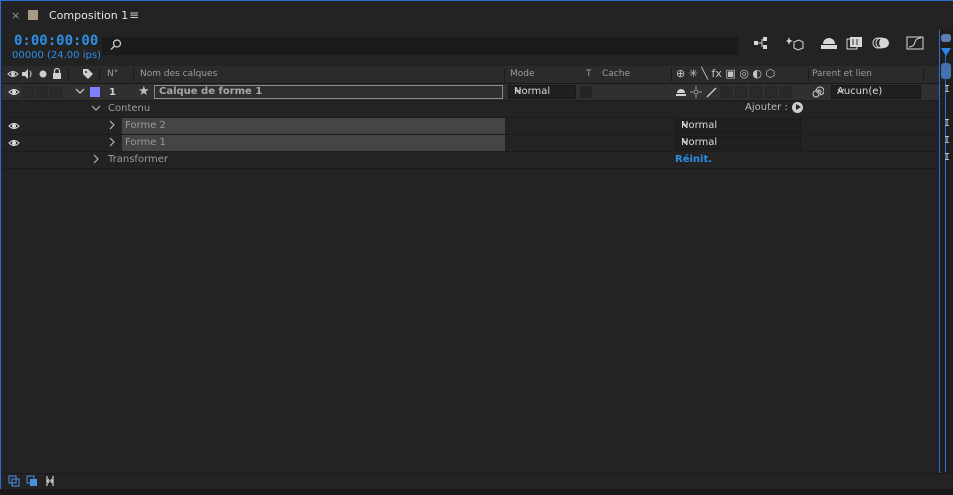 This screenshot has height=495, width=953. I want to click on contents-group-row: Contenu Ajouter :, so click(470, 109).